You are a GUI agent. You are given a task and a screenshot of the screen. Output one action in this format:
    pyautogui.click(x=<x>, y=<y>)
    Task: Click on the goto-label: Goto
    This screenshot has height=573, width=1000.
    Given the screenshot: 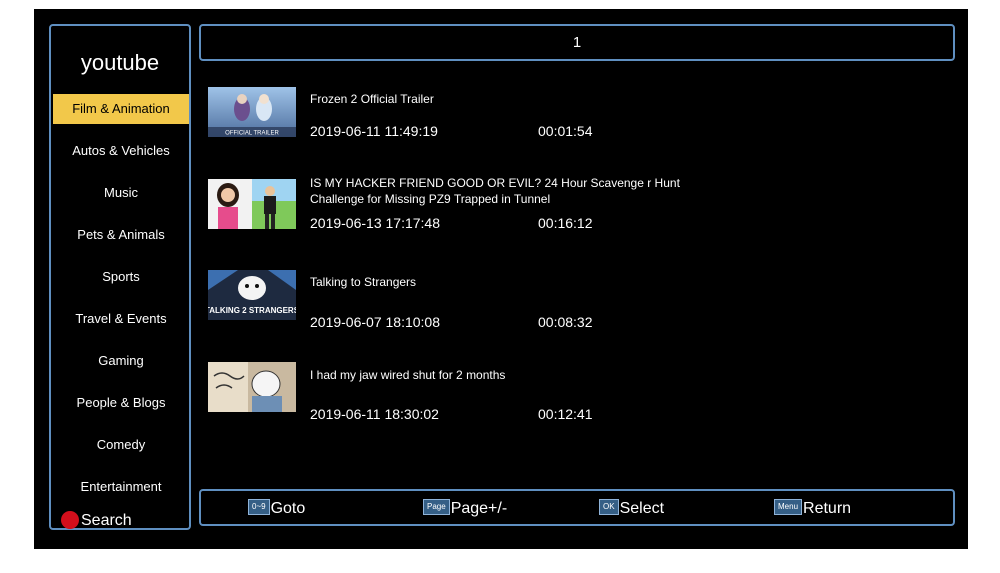 What is the action you would take?
    pyautogui.click(x=288, y=508)
    